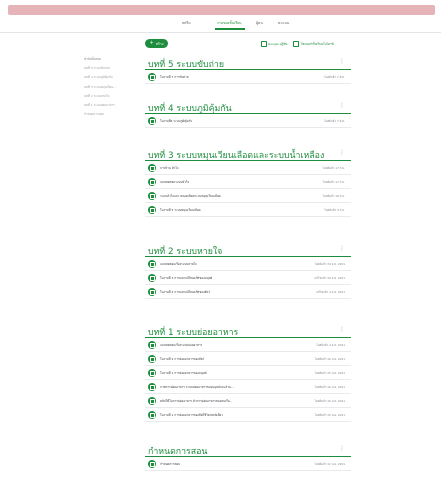  Describe the element at coordinates (175, 181) in the screenshot. I see `assignment-title: แบบทดสอบระบบหัวใจ` at that location.